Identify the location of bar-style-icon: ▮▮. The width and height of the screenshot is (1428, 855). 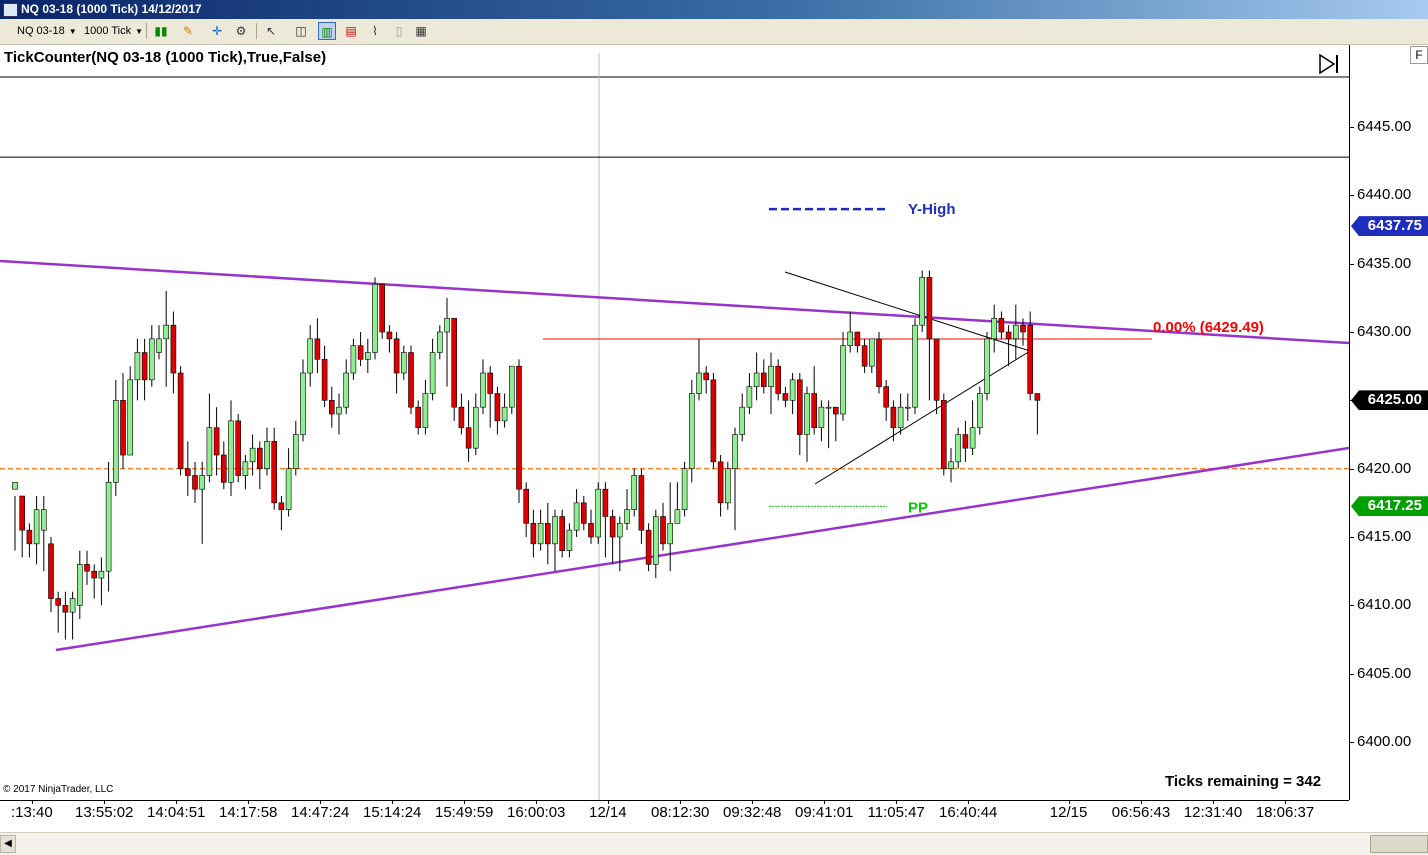
(161, 31).